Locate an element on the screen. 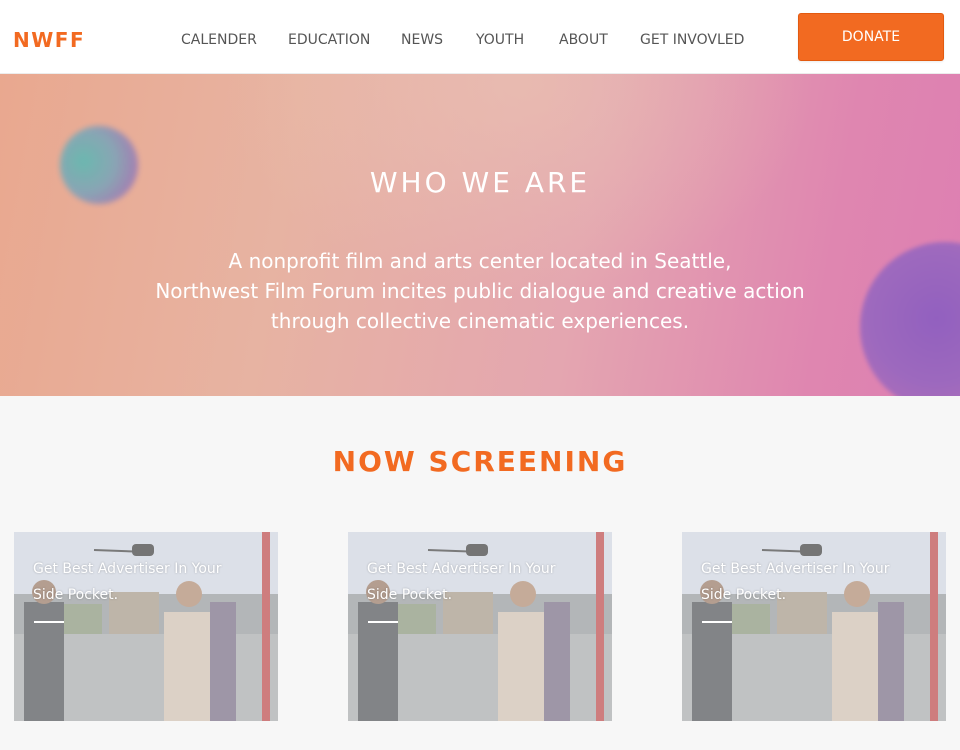 Image resolution: width=960 pixels, height=750 pixels. hero-title: WHO WE ARE is located at coordinates (480, 182).